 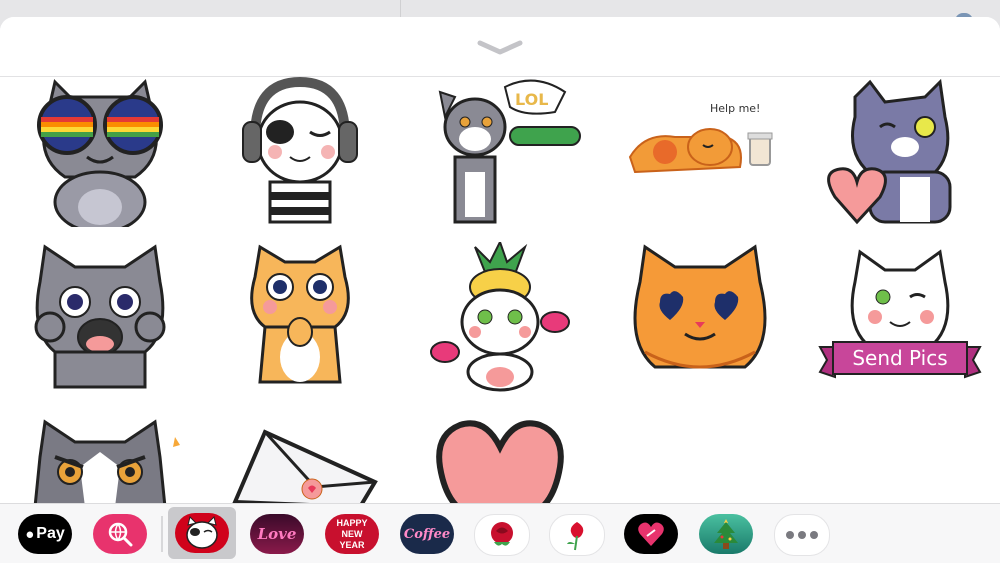 I want to click on pineapple-maracas-cat-icon, so click(x=500, y=317).